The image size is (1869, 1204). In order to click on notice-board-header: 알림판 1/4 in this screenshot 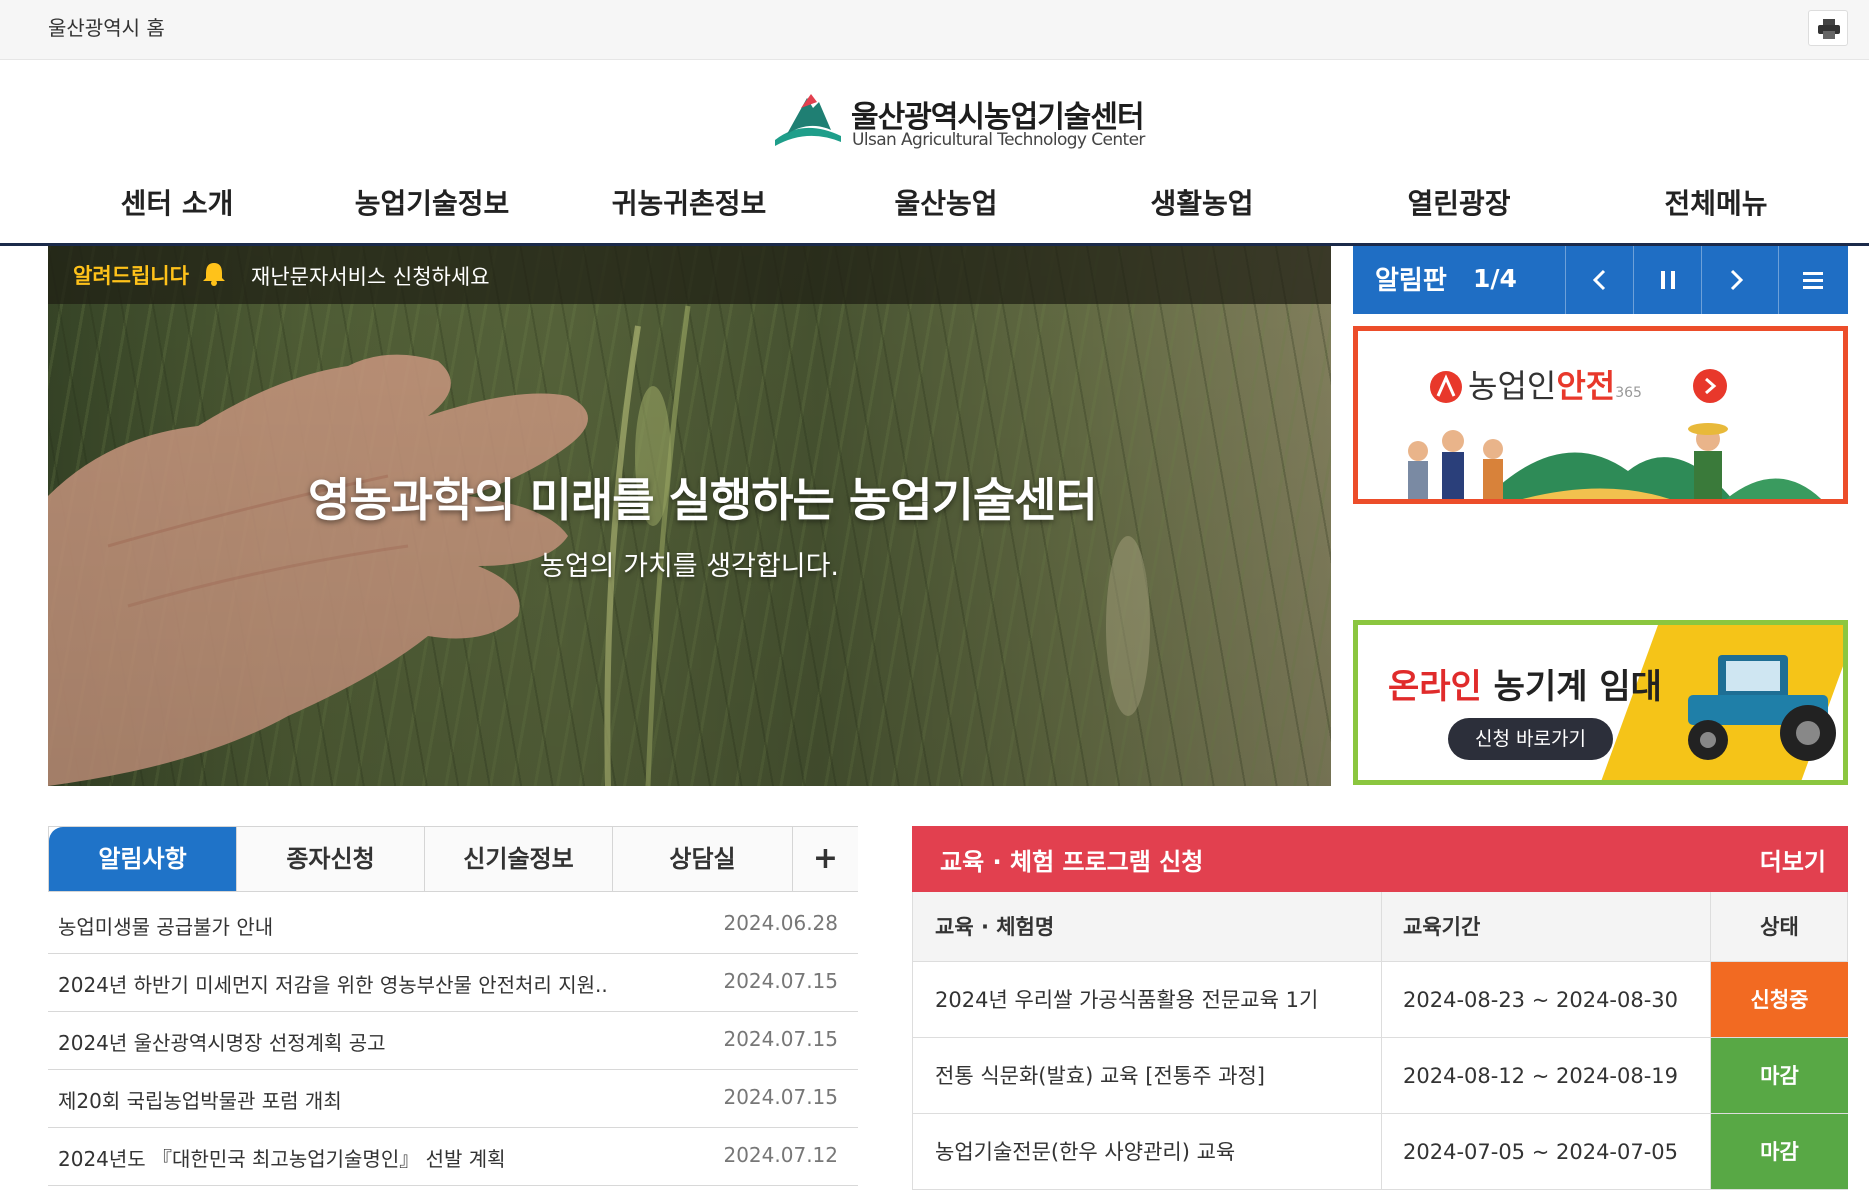, I will do `click(1600, 280)`.